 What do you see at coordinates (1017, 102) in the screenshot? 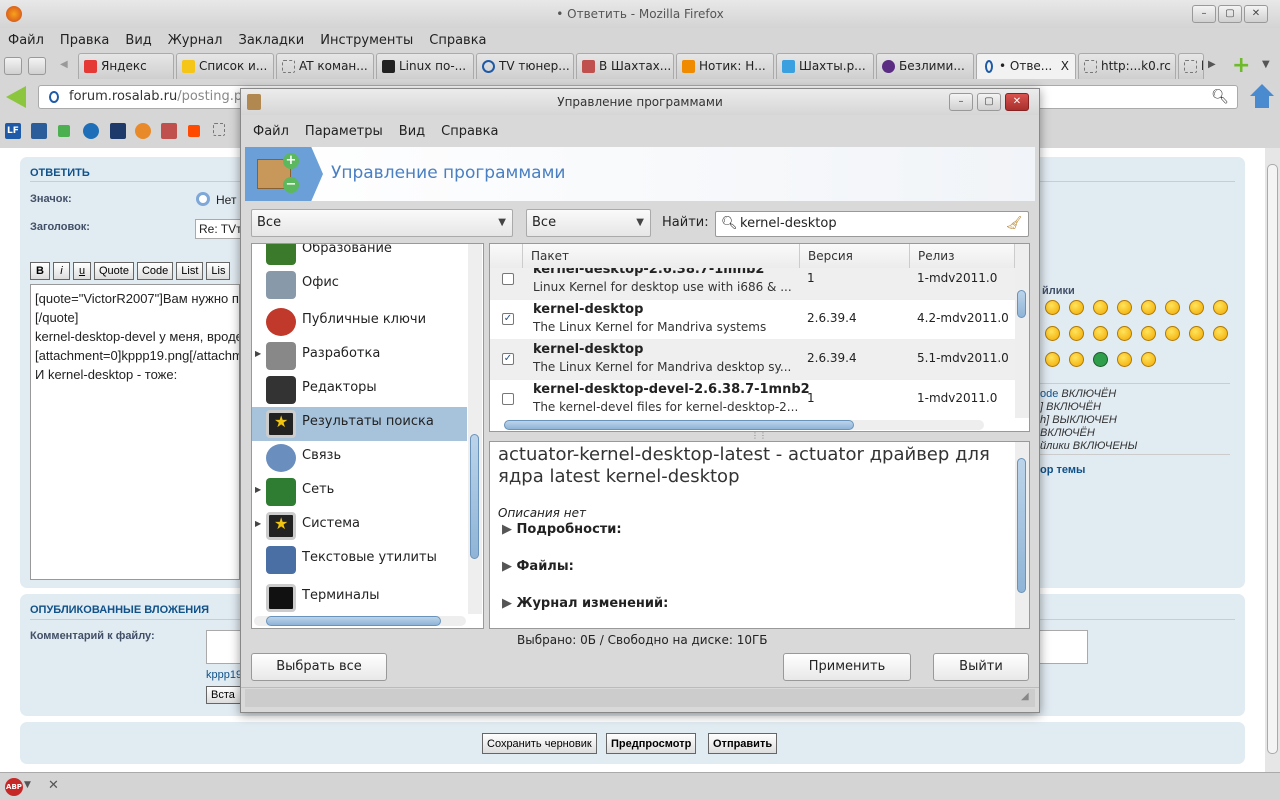
I see `dialog-close-button: ✕` at bounding box center [1017, 102].